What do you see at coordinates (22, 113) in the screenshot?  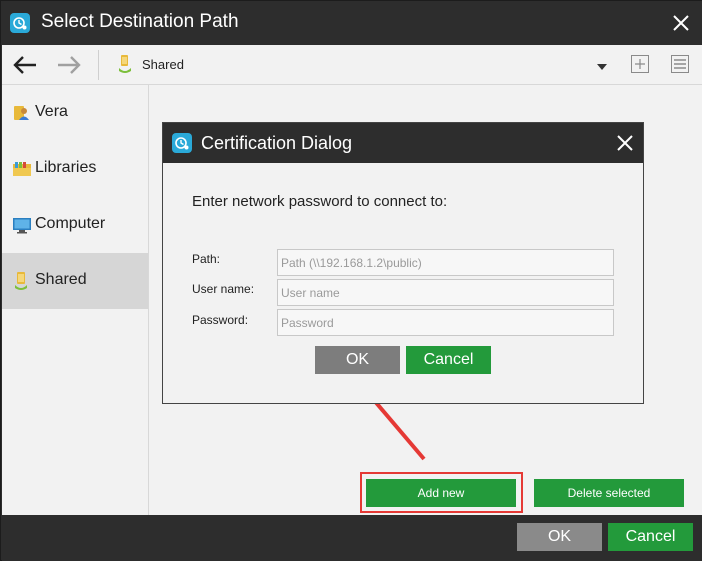 I see `user-folder-icon` at bounding box center [22, 113].